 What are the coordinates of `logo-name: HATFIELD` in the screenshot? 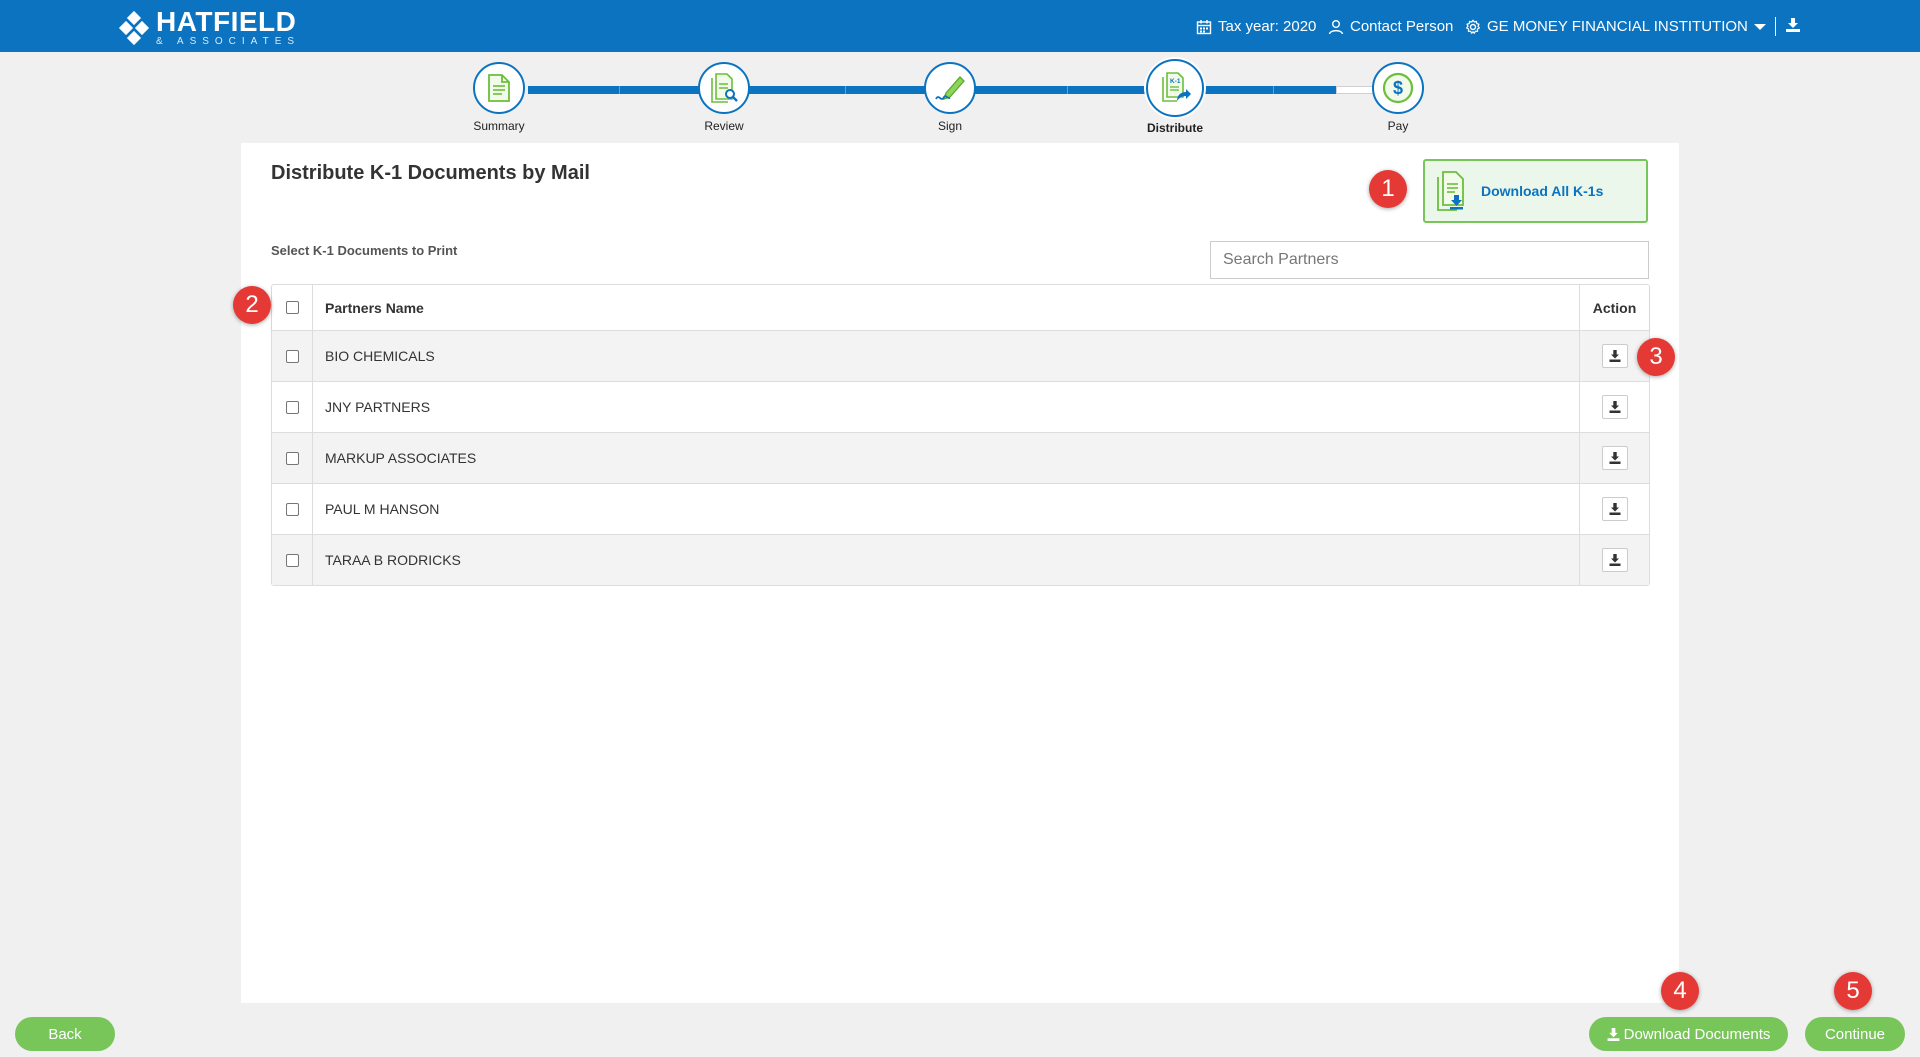 It's located at (226, 21).